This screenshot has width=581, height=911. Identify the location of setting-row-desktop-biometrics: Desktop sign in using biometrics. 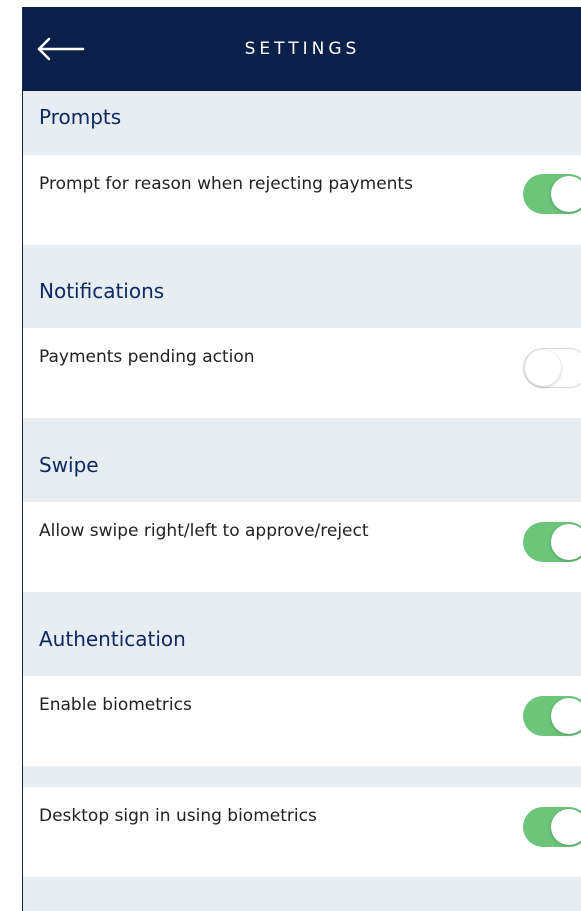
(302, 832).